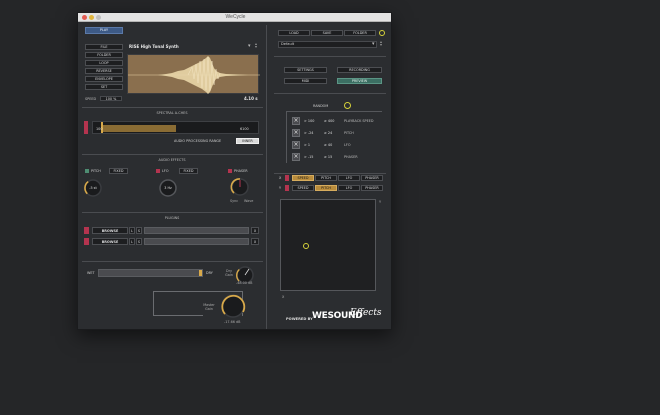 The width and height of the screenshot is (660, 415). What do you see at coordinates (233, 306) in the screenshot?
I see `master-gain-knob` at bounding box center [233, 306].